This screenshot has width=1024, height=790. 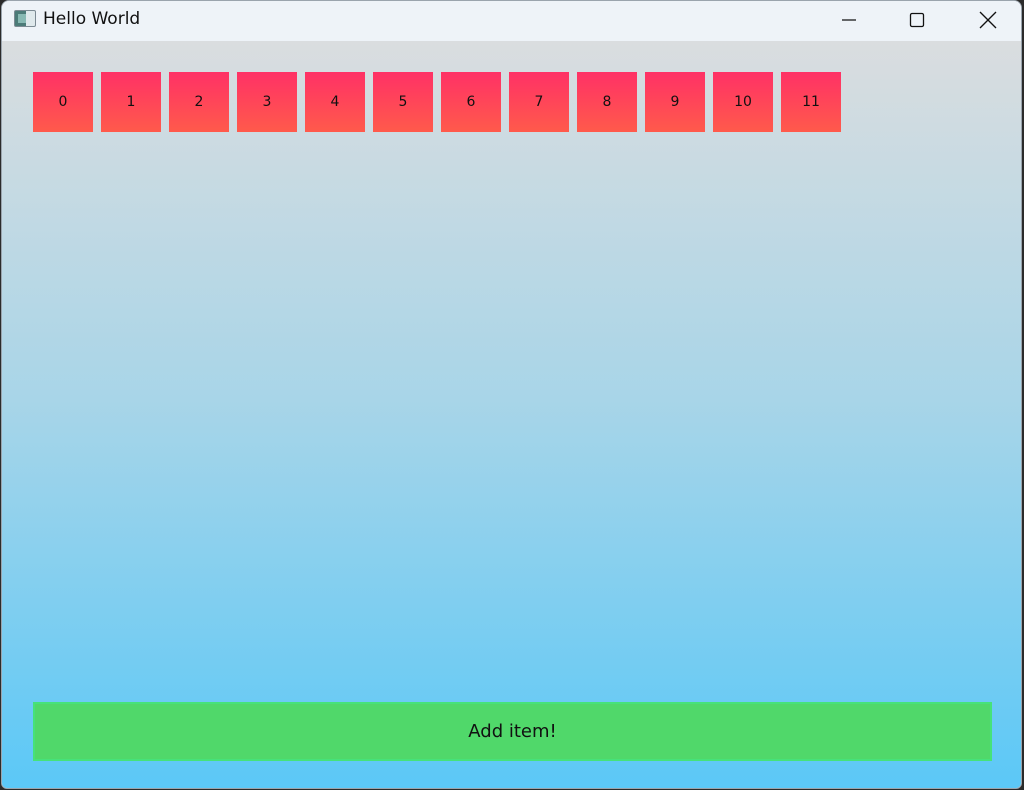 I want to click on item-tile: 1, so click(x=131, y=102).